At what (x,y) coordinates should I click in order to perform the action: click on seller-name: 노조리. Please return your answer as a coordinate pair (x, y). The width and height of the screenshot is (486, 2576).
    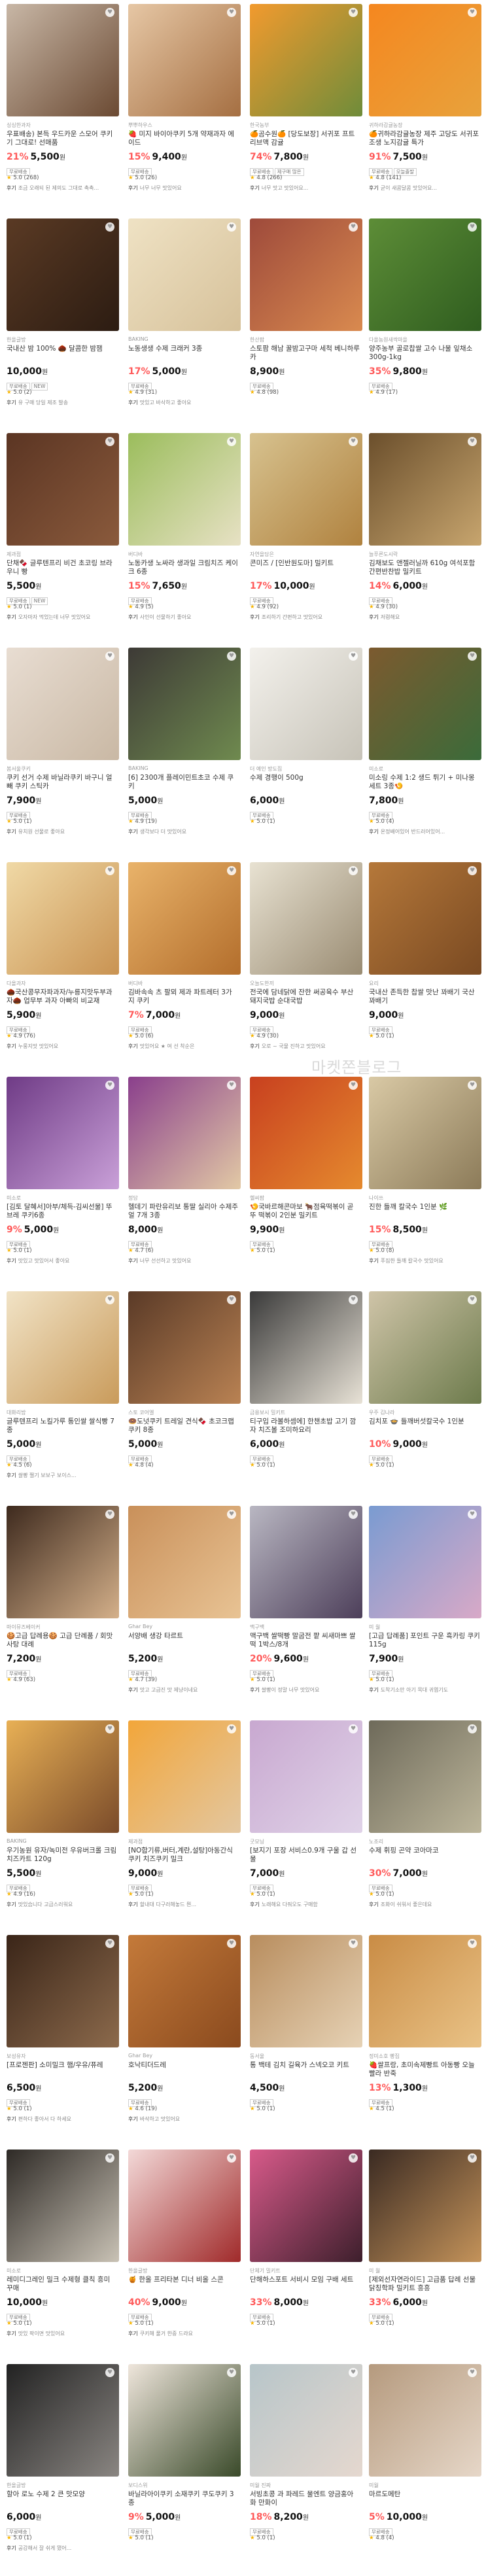
    Looking at the image, I should click on (427, 1841).